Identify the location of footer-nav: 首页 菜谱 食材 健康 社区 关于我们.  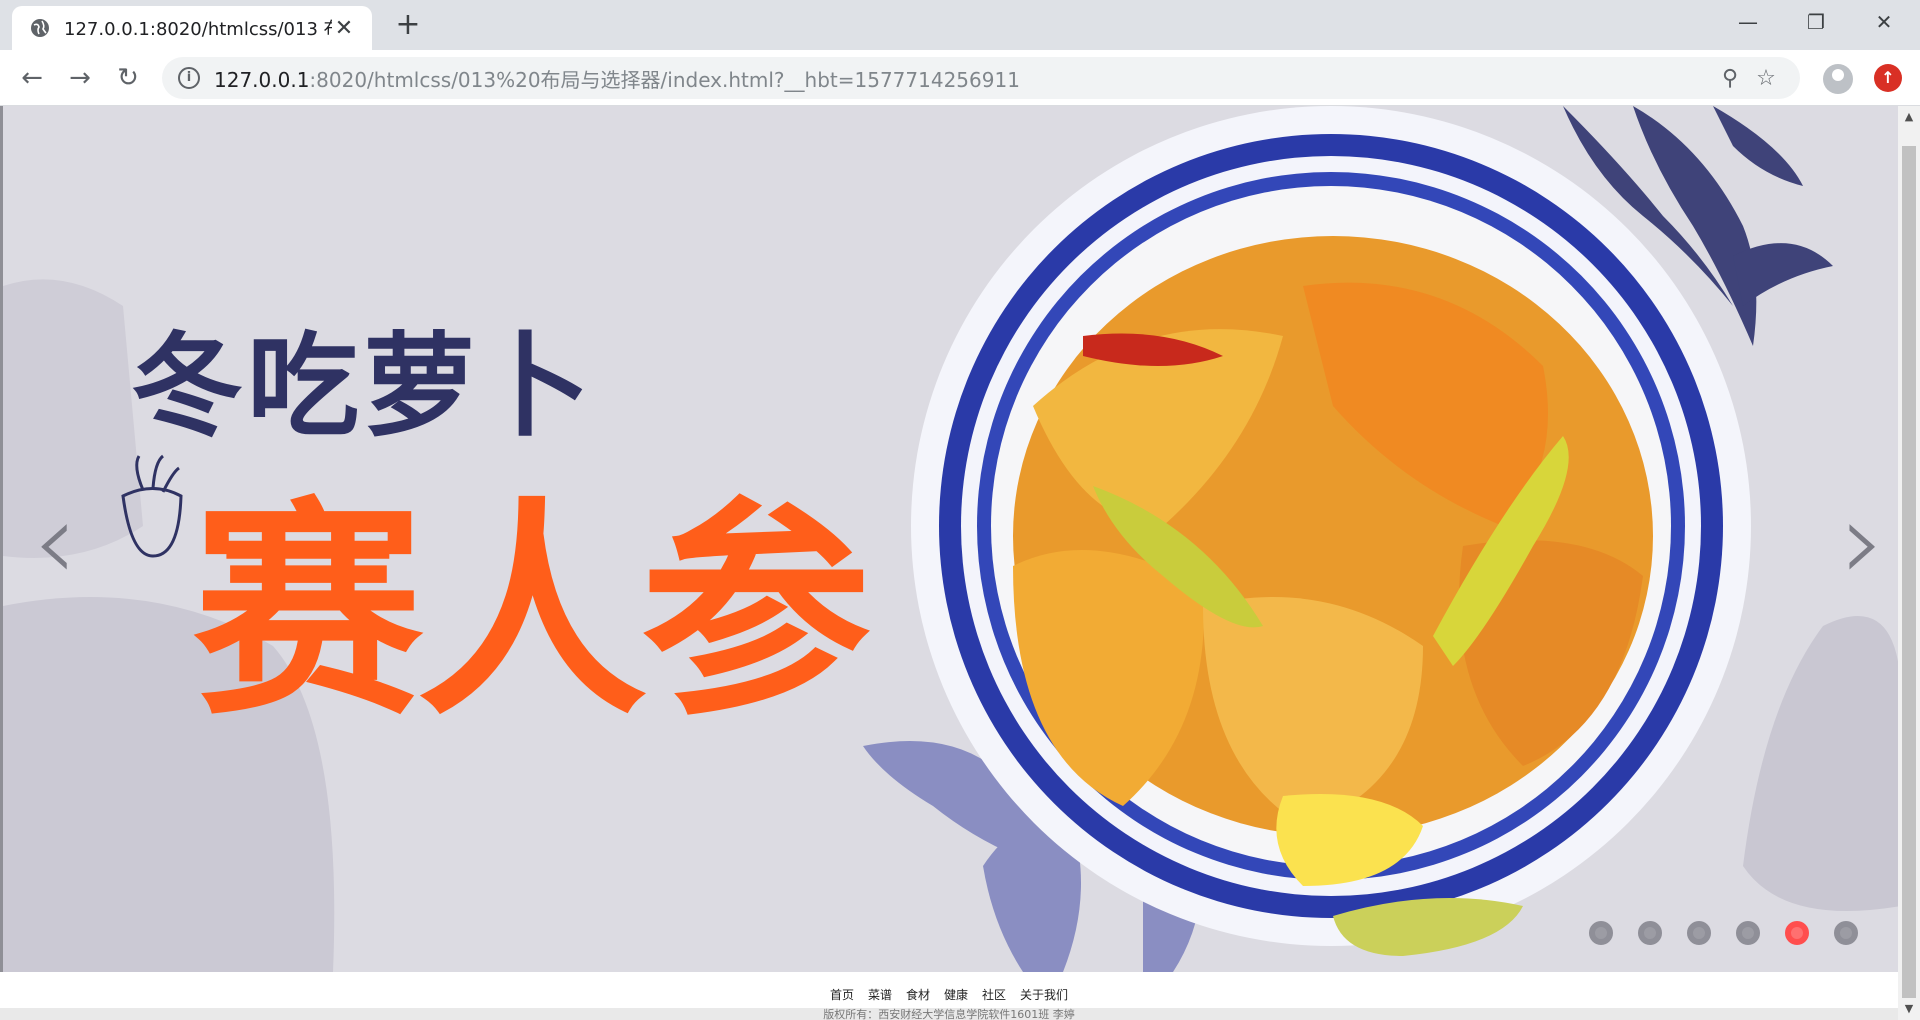
(949, 994).